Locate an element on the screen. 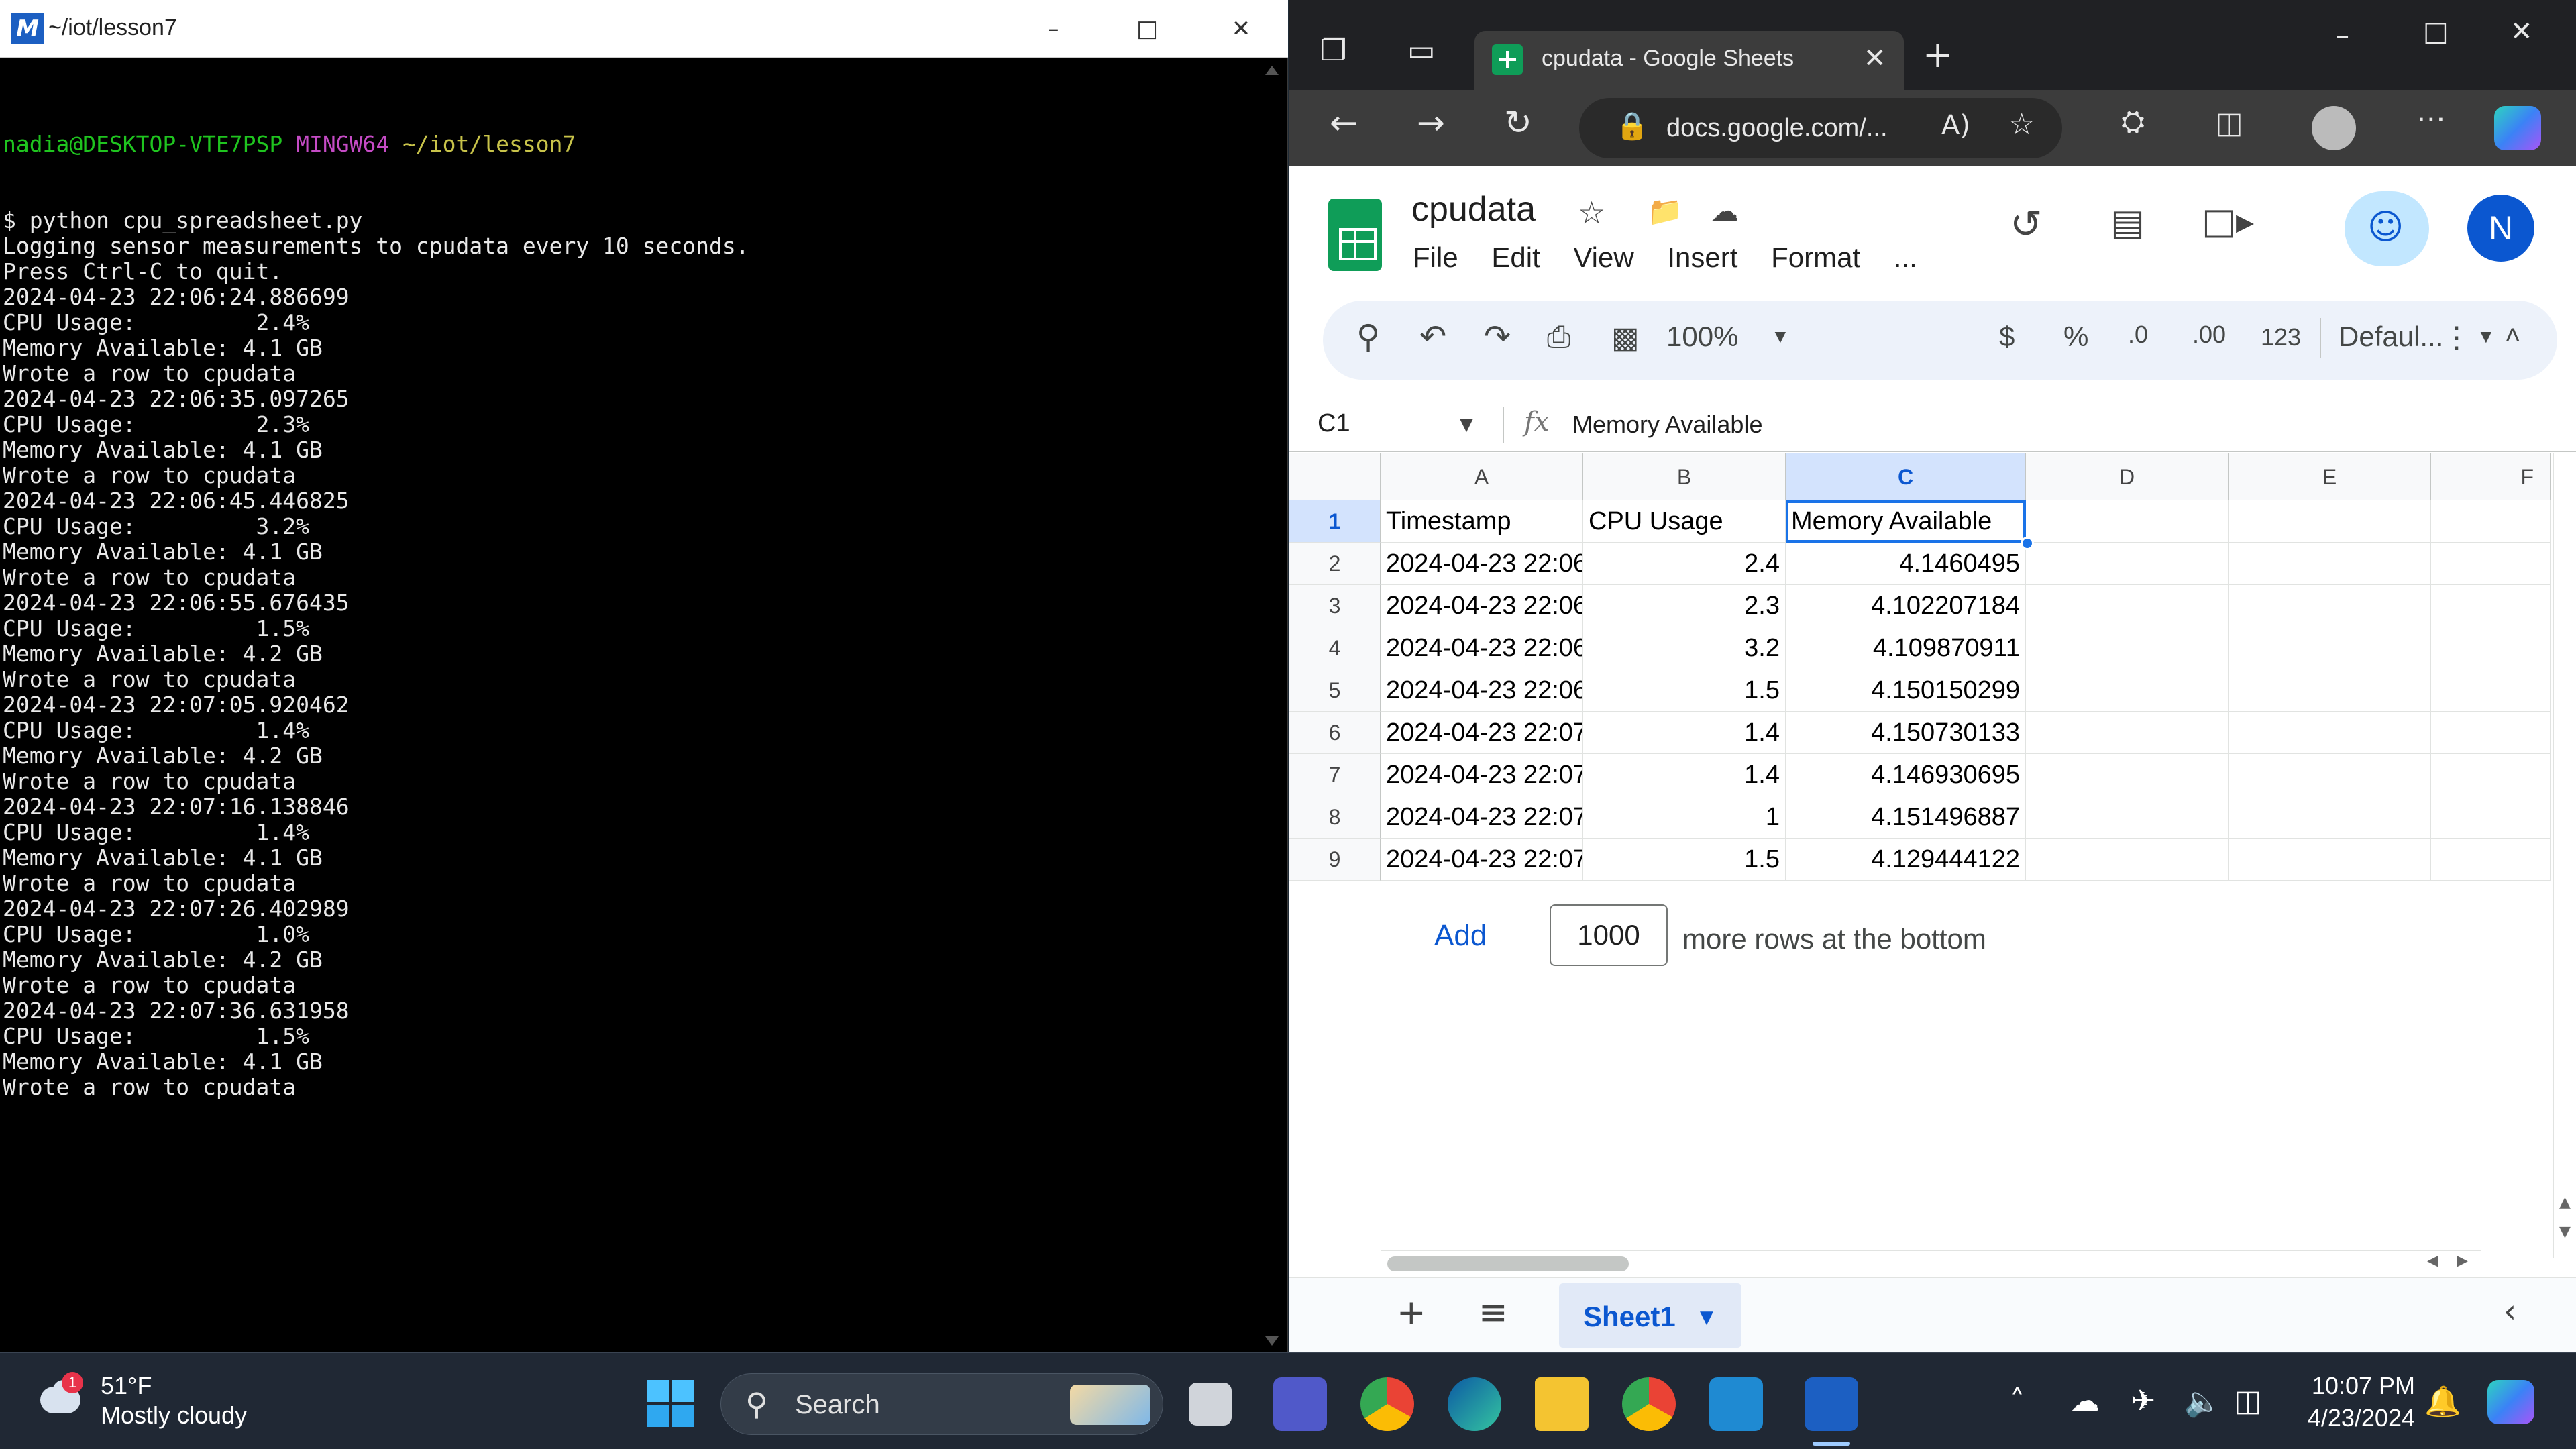 This screenshot has height=1449, width=2576. number-format-button: 123 is located at coordinates (2281, 337).